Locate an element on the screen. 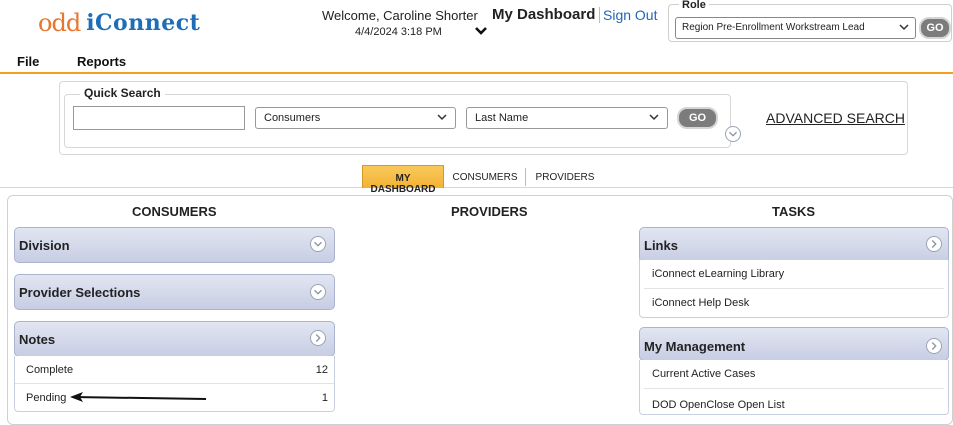  app-logo: odd iConnect is located at coordinates (119, 23).